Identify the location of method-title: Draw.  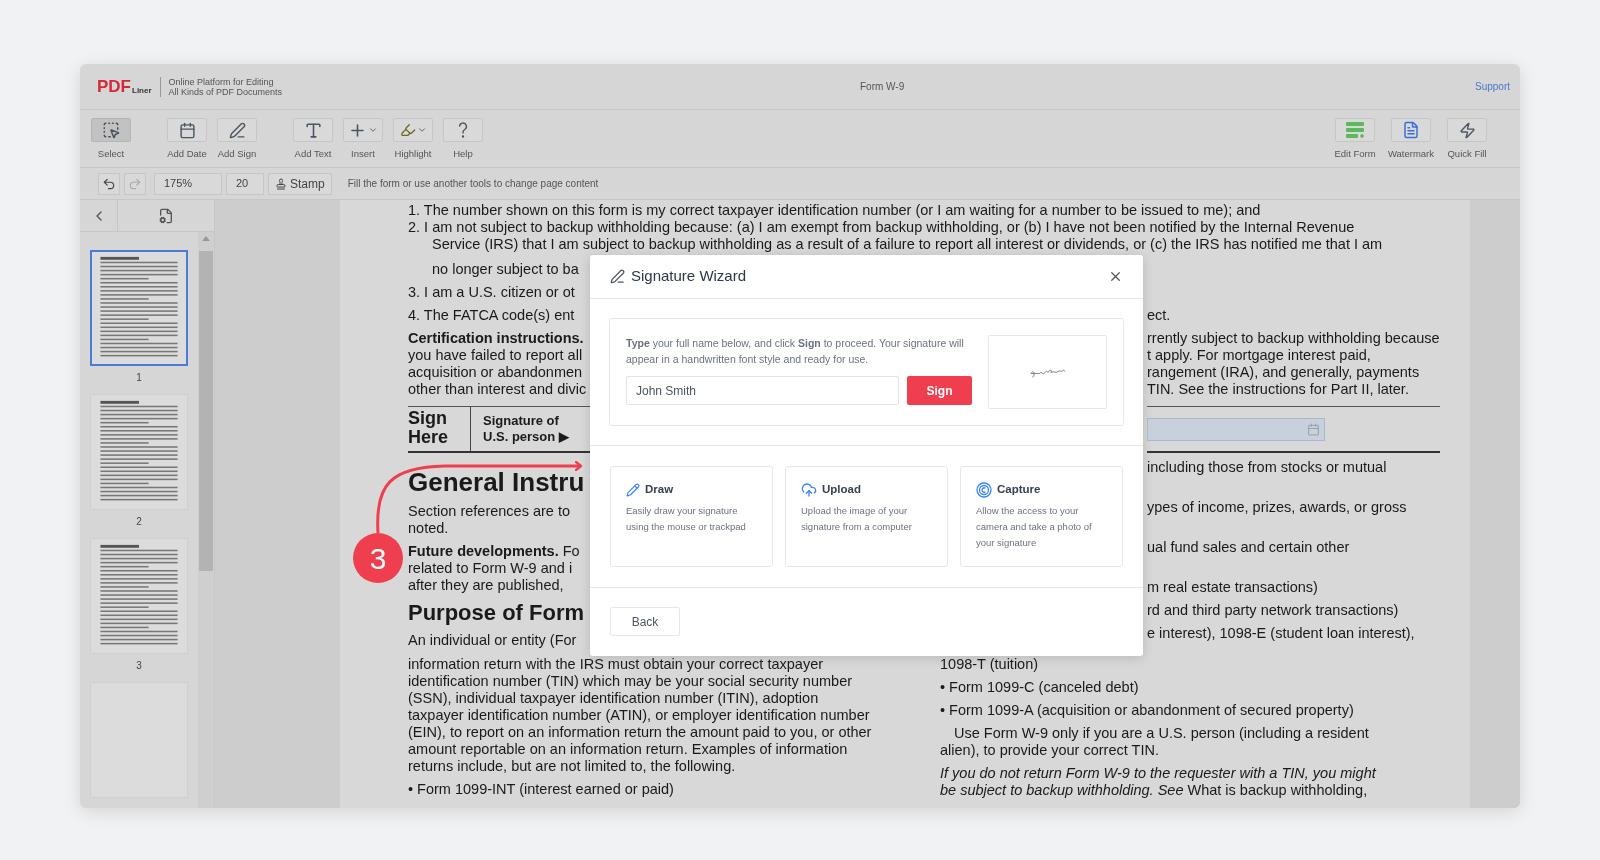
(659, 489).